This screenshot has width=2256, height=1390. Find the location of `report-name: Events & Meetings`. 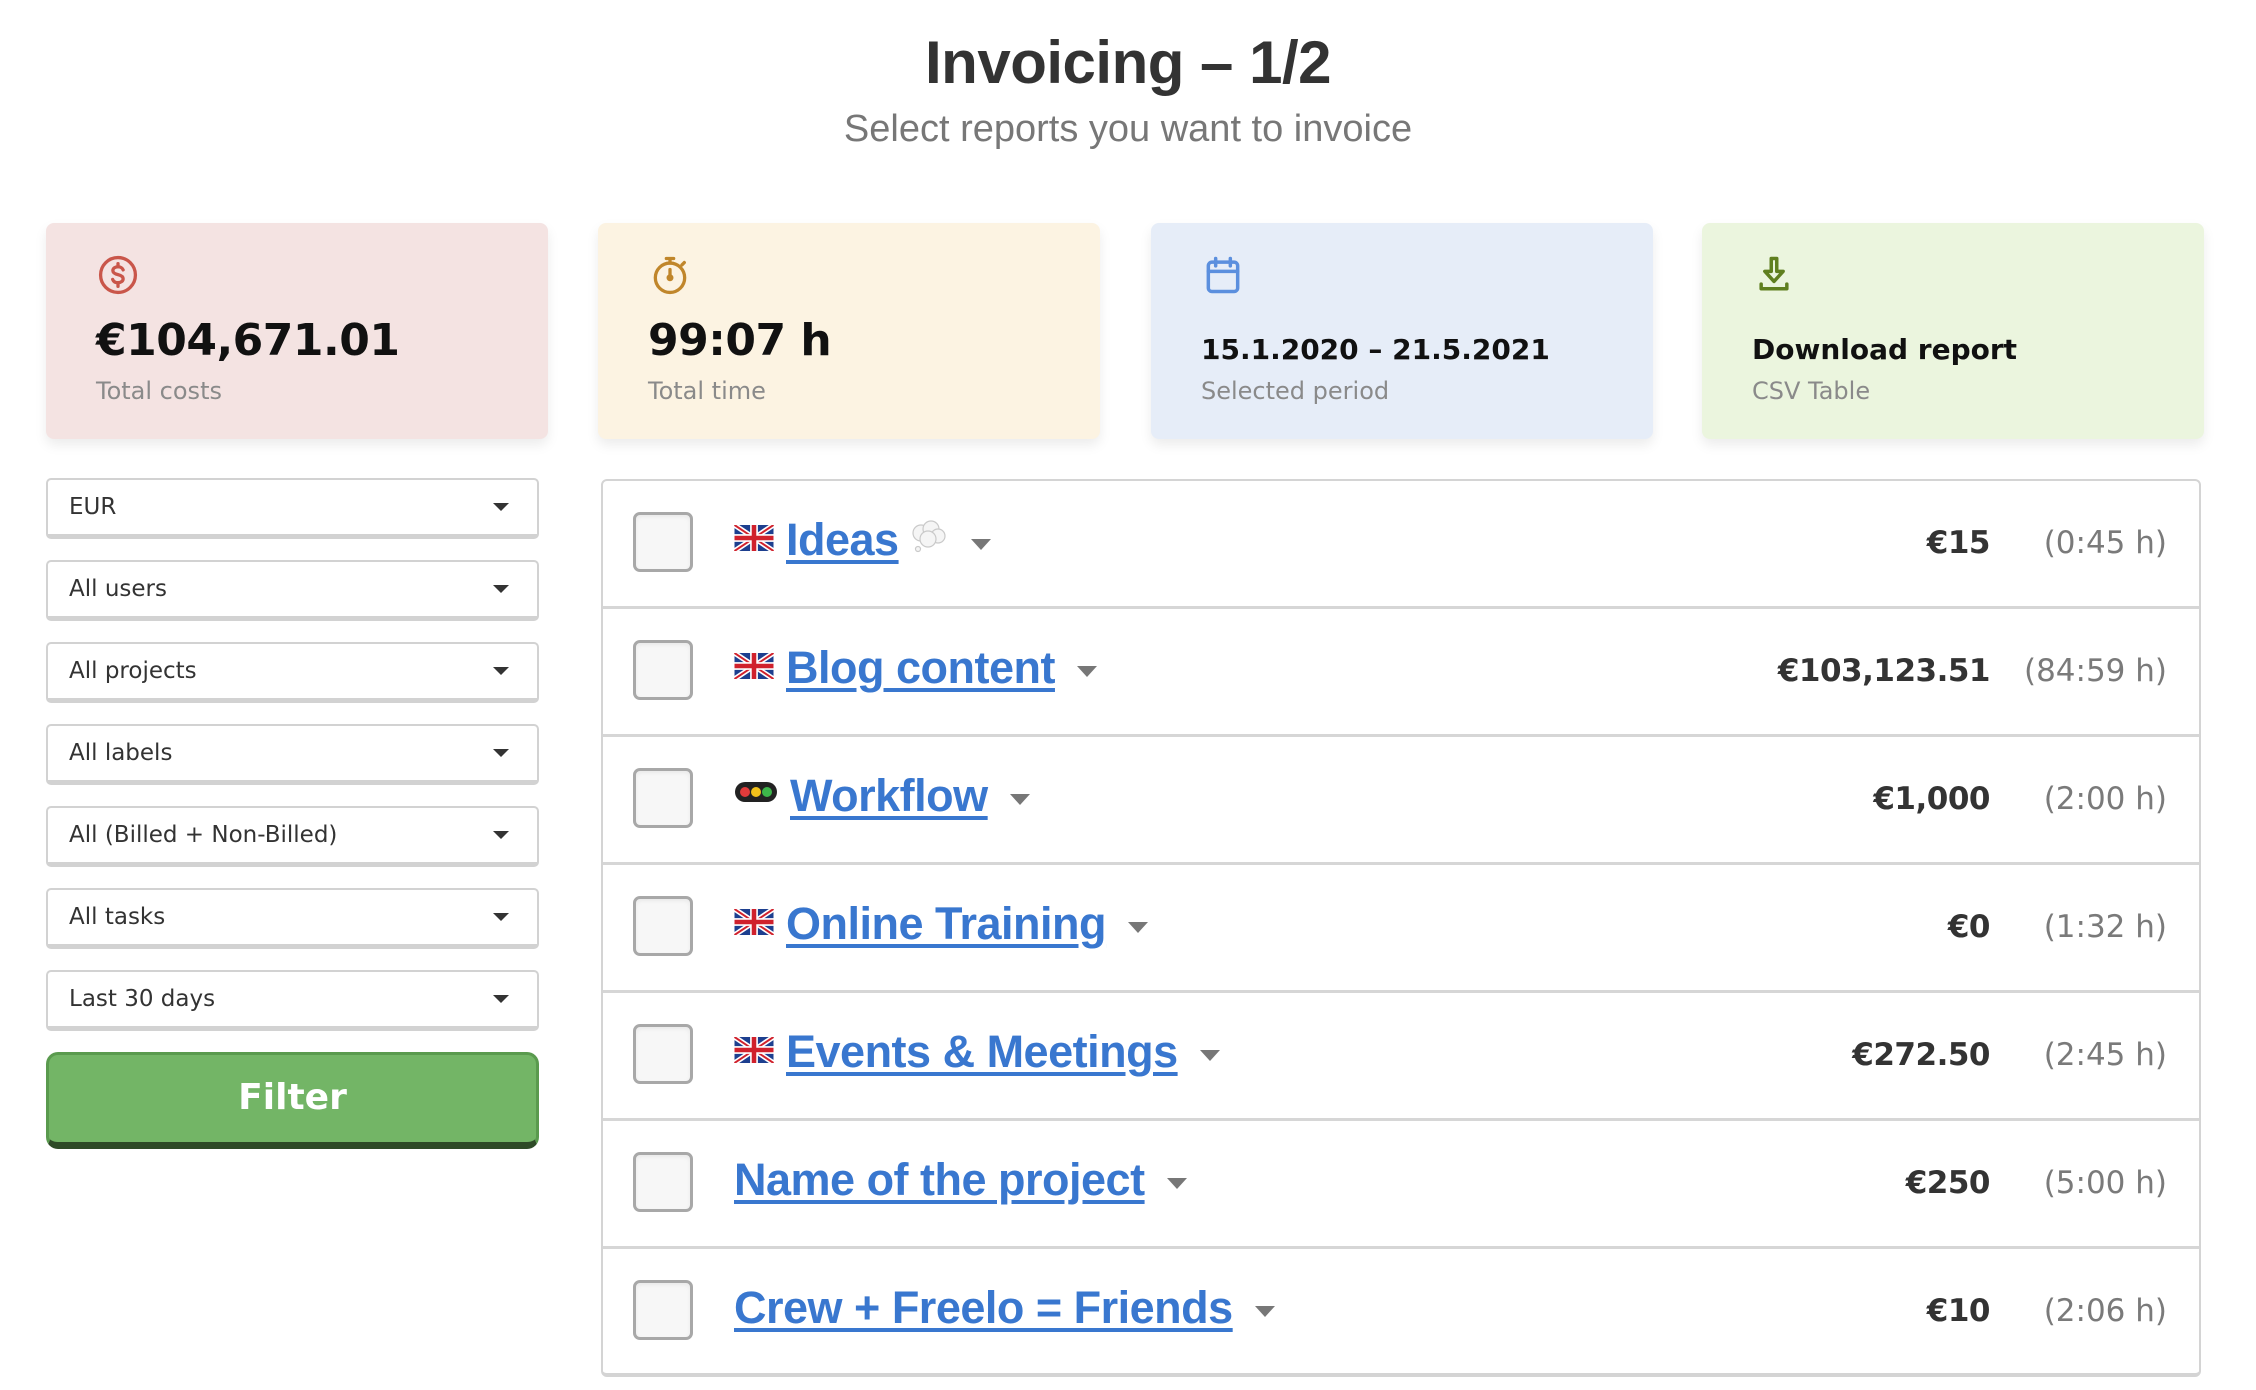

report-name: Events & Meetings is located at coordinates (982, 1051).